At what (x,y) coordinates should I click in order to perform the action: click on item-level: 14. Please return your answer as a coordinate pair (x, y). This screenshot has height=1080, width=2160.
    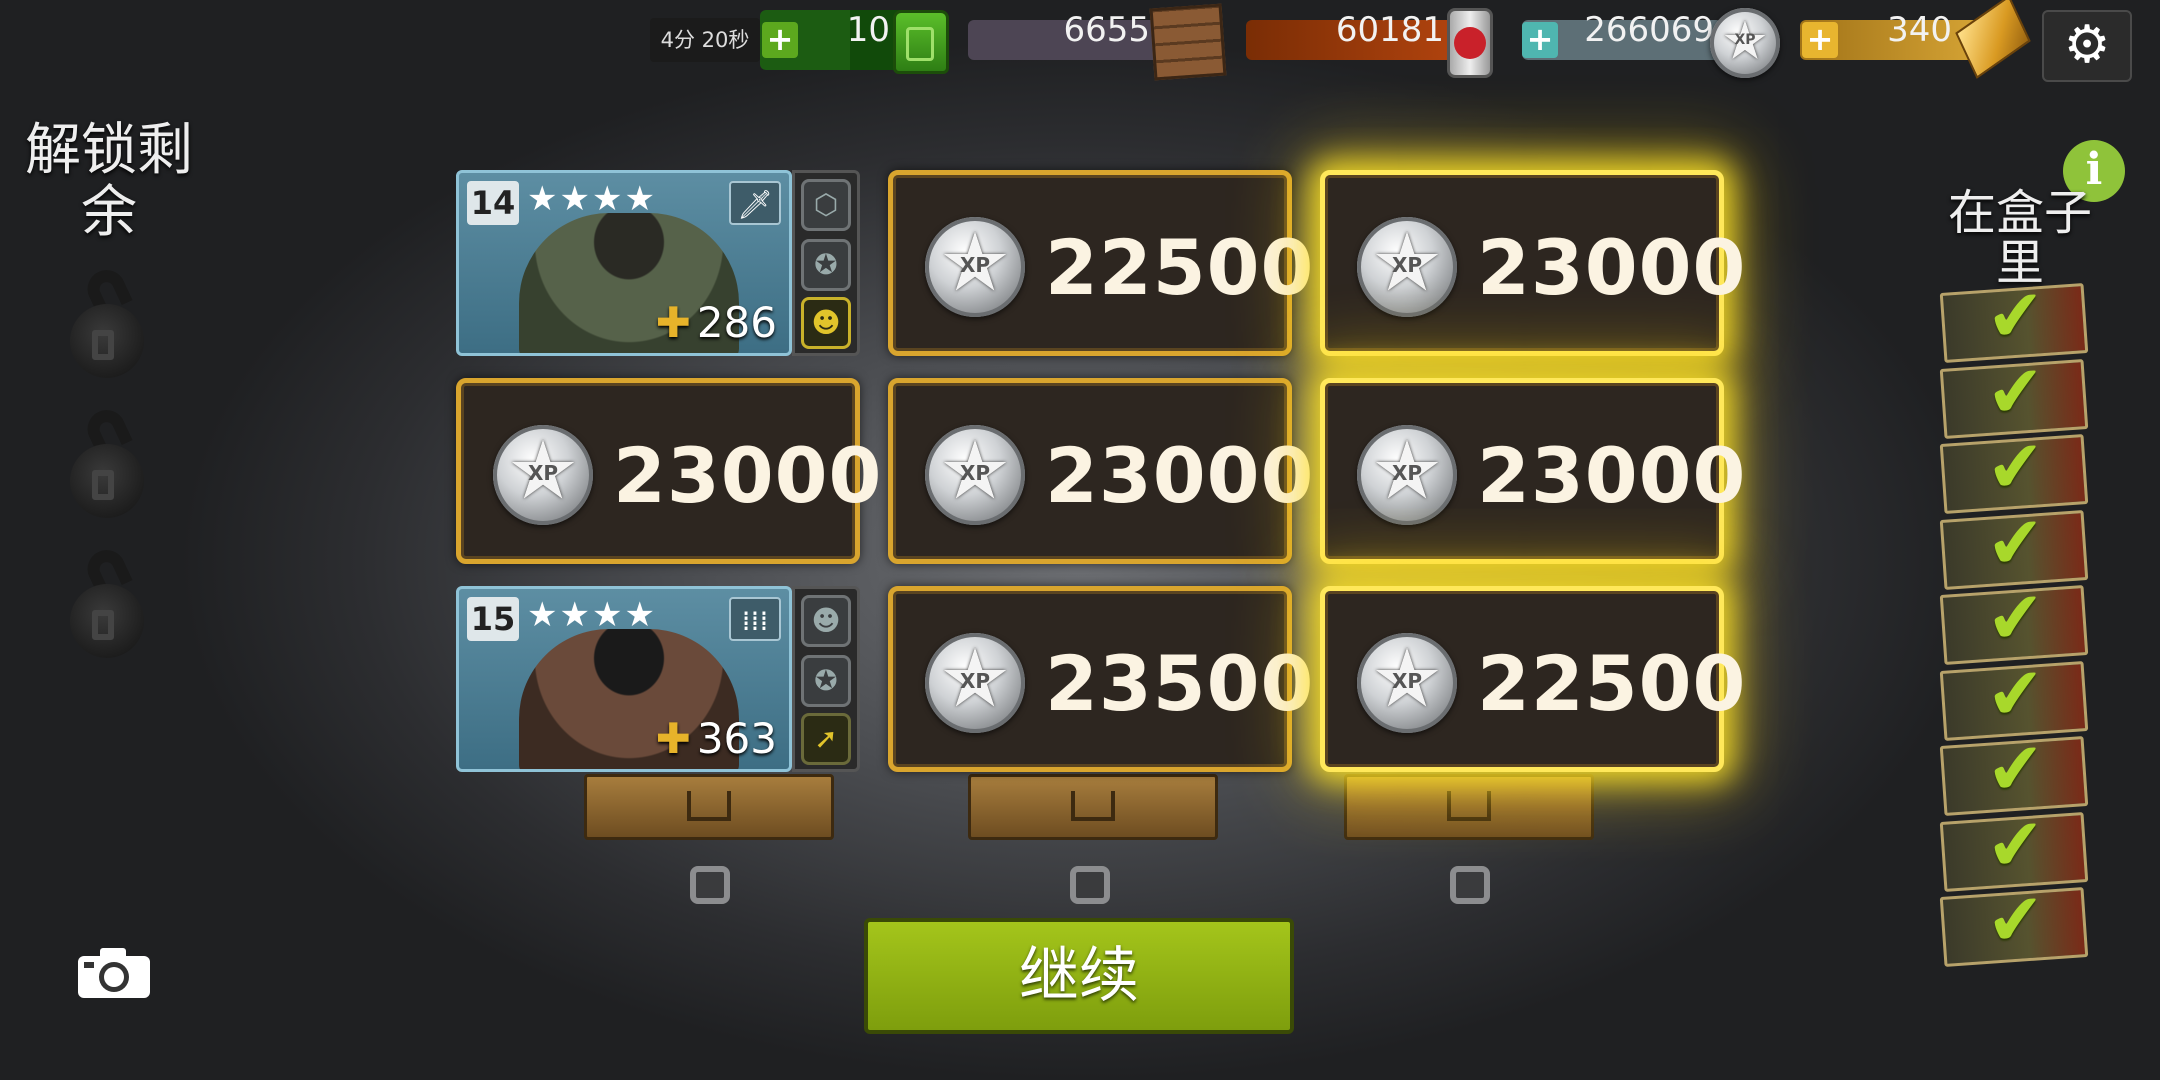
    Looking at the image, I should click on (493, 203).